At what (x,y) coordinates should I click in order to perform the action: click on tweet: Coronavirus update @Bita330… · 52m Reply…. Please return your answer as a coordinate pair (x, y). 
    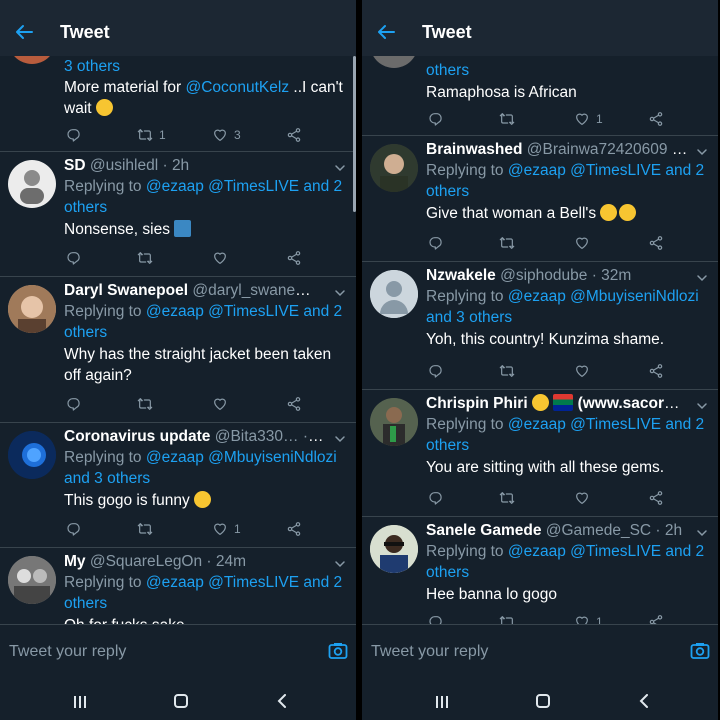
    Looking at the image, I should click on (178, 485).